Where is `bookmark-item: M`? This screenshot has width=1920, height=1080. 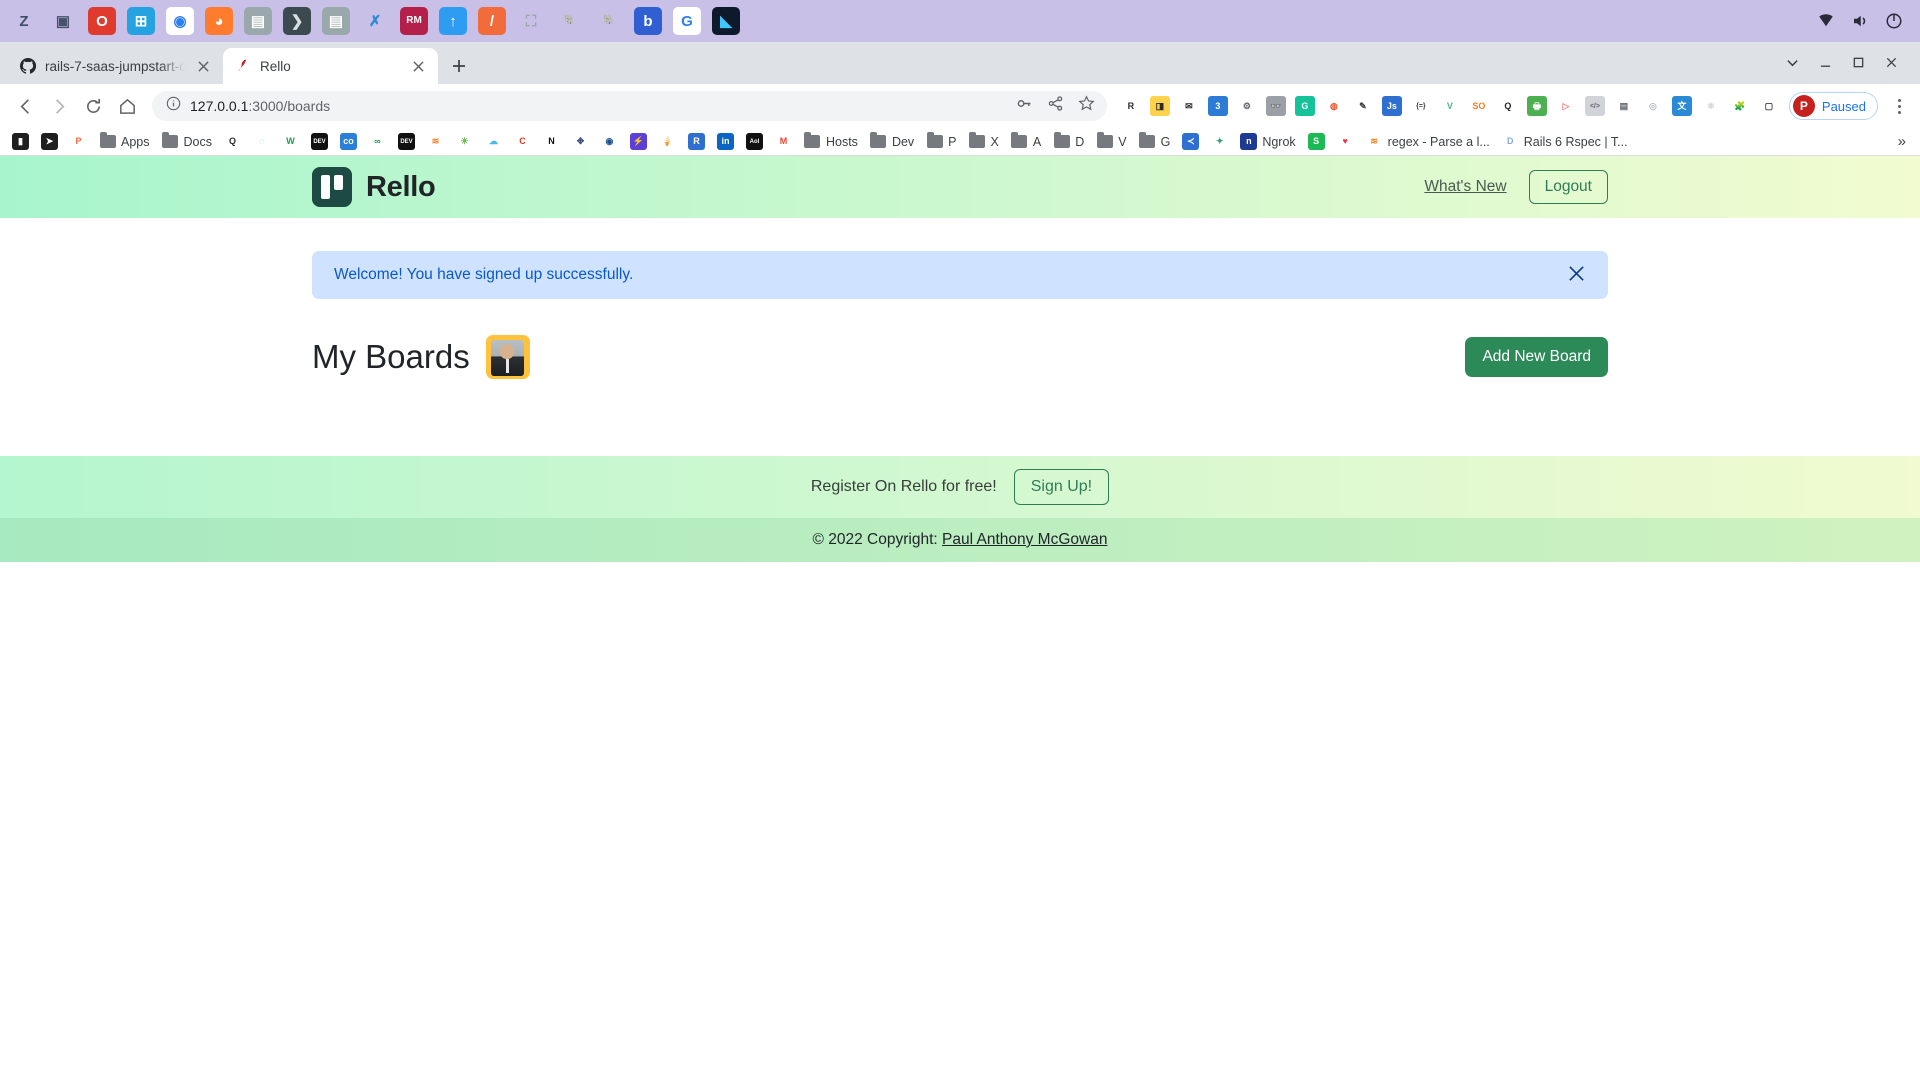 bookmark-item: M is located at coordinates (783, 141).